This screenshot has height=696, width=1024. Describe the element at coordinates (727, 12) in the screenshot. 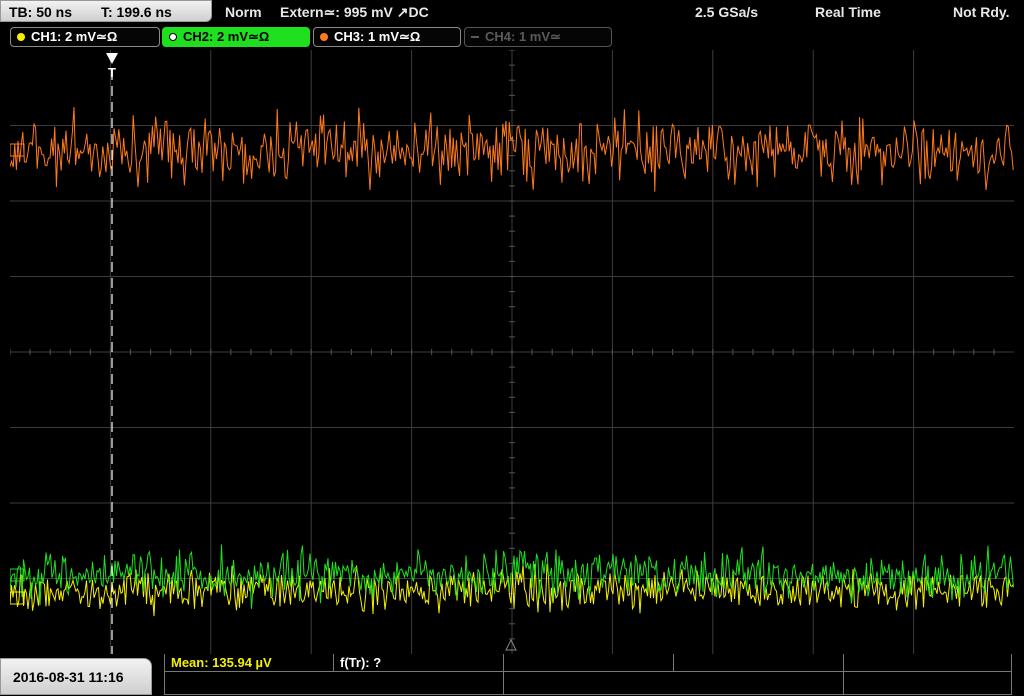

I see `sample-rate: 2.5 GSa/s` at that location.